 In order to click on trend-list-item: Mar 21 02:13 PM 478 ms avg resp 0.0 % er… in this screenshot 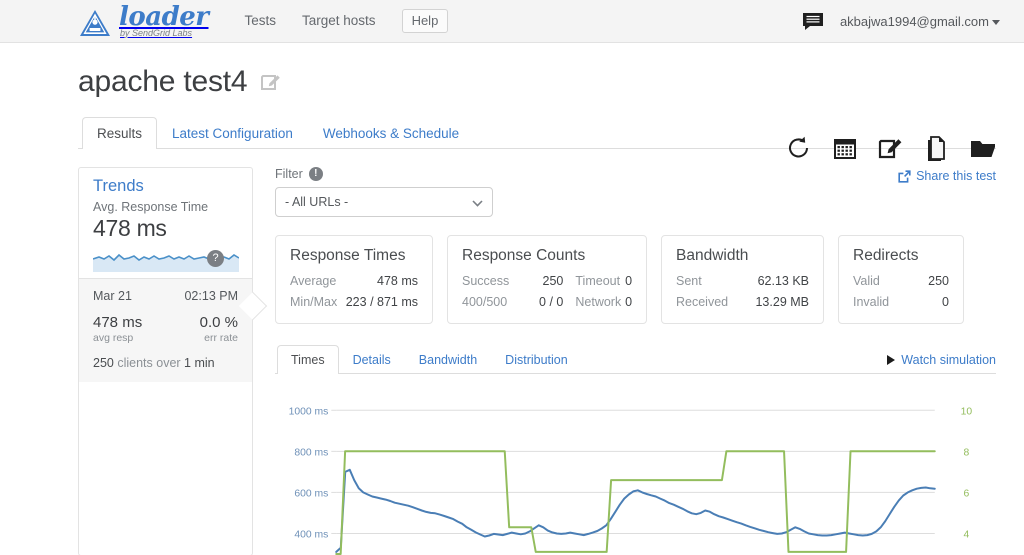, I will do `click(173, 330)`.